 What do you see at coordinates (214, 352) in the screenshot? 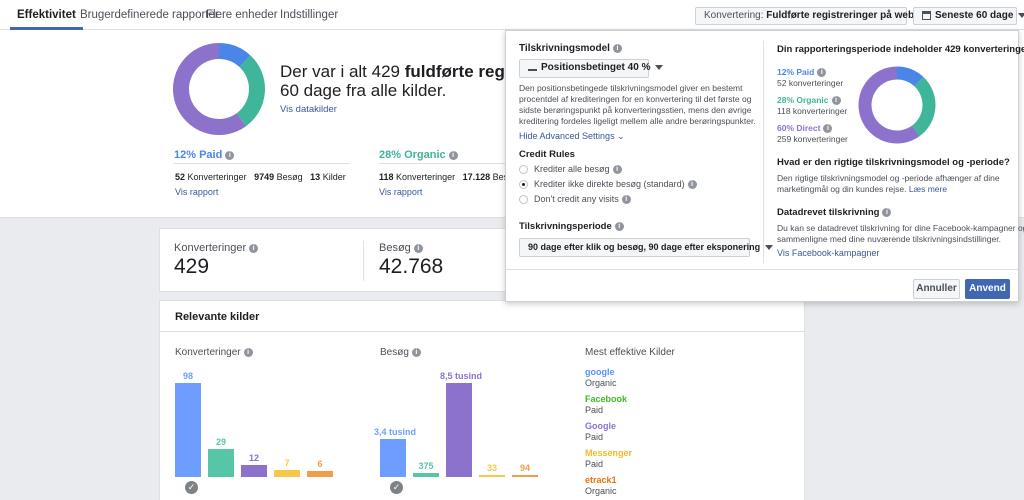
I see `conv-chart-title: Konverteringer i` at bounding box center [214, 352].